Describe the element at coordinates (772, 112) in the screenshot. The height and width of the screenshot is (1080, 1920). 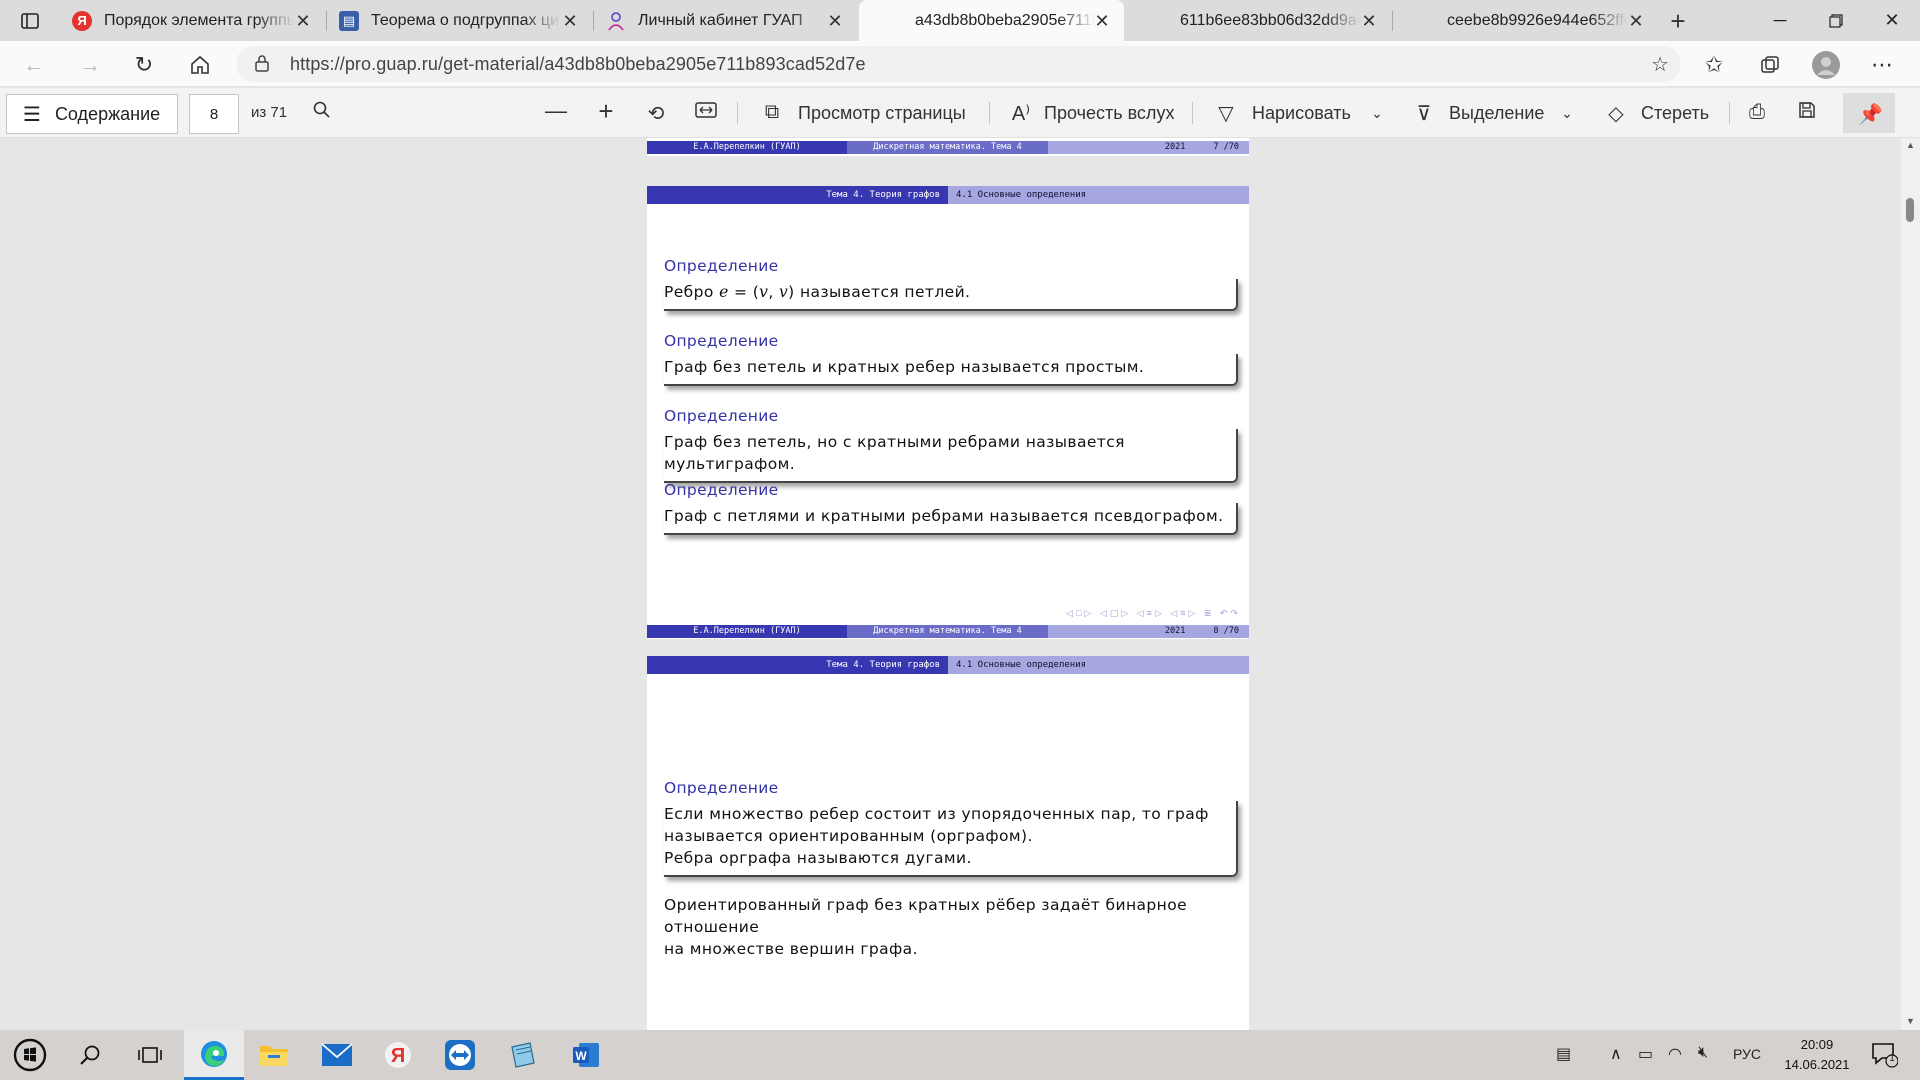
I see `page-view-icon: ⧉` at that location.